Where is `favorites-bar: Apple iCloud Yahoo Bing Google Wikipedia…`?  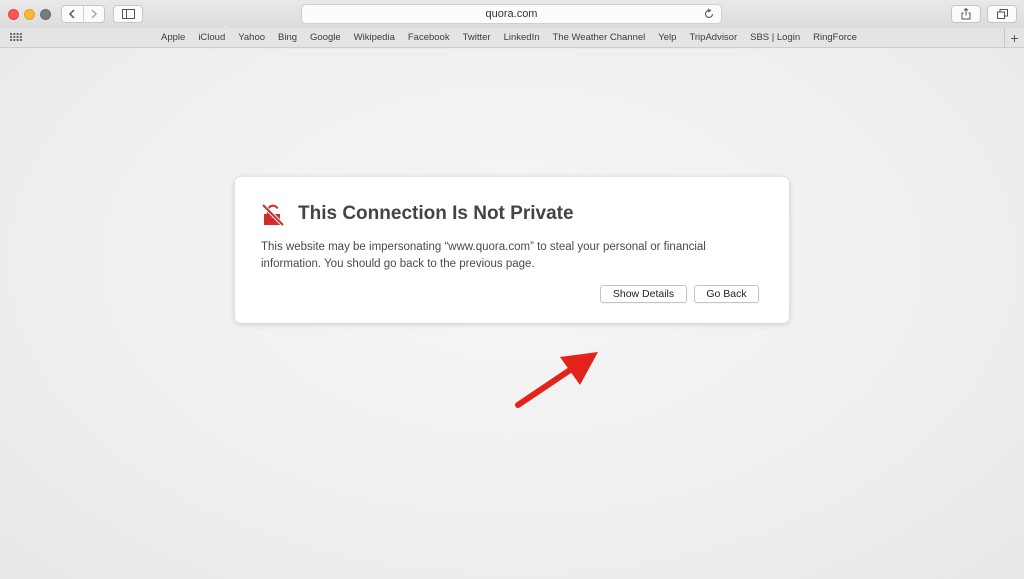 favorites-bar: Apple iCloud Yahoo Bing Google Wikipedia… is located at coordinates (512, 38).